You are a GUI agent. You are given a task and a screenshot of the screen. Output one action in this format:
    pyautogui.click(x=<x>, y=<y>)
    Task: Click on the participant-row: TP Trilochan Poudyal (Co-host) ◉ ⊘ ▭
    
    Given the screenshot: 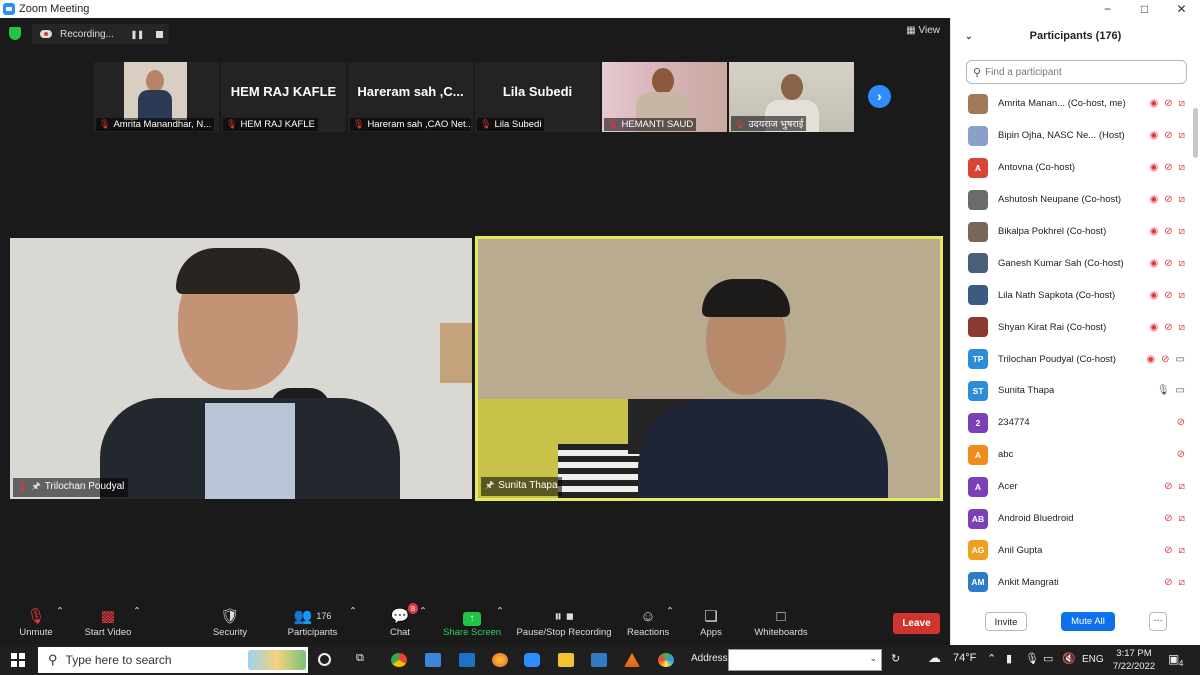 What is the action you would take?
    pyautogui.click(x=1071, y=359)
    